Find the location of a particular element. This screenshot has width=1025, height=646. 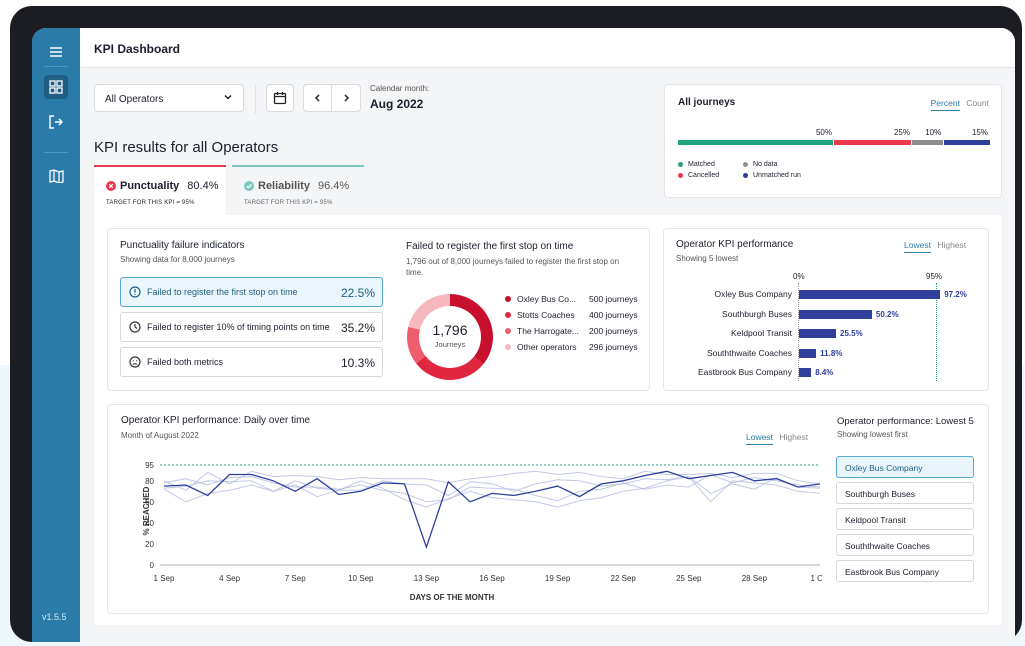

operator-list-subtitle: Showing lowest first is located at coordinates (872, 434).